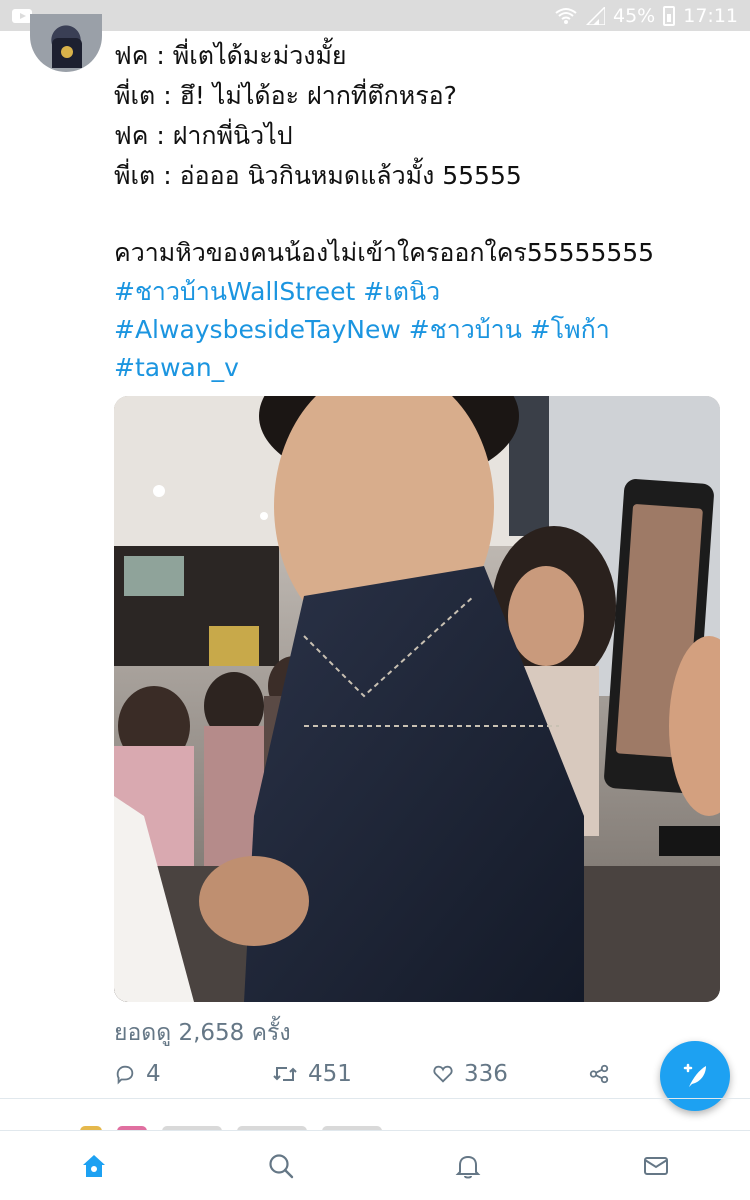 The height and width of the screenshot is (1200, 750). Describe the element at coordinates (384, 252) in the screenshot. I see `tweet-line: ความหิวของคนน้องไม่เข้าใครออกใคร55555555` at that location.